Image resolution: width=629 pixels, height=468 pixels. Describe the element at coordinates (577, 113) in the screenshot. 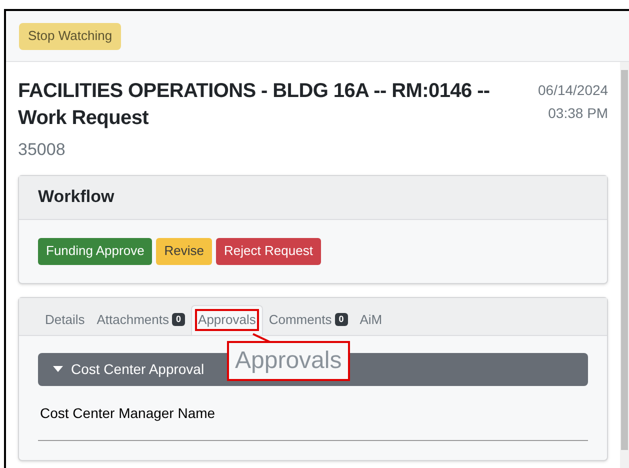

I see `request-time: 03:38 PM` at that location.